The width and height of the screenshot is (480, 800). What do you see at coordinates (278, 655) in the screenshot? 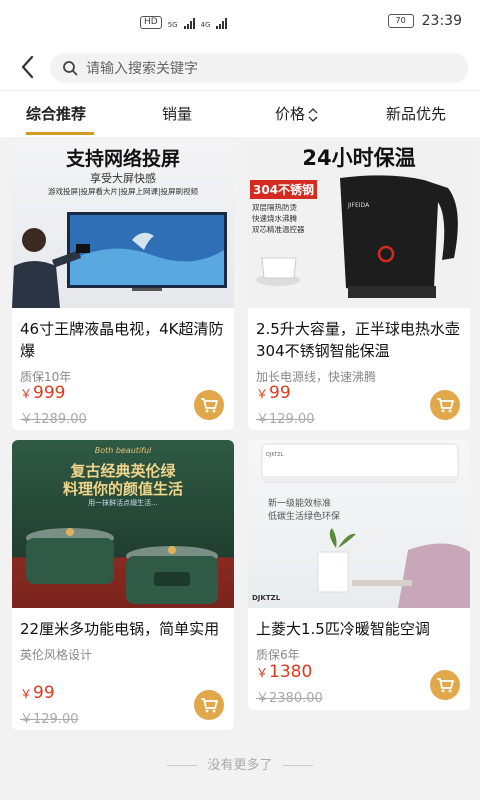
I see `product-subtitle: 质保6年` at bounding box center [278, 655].